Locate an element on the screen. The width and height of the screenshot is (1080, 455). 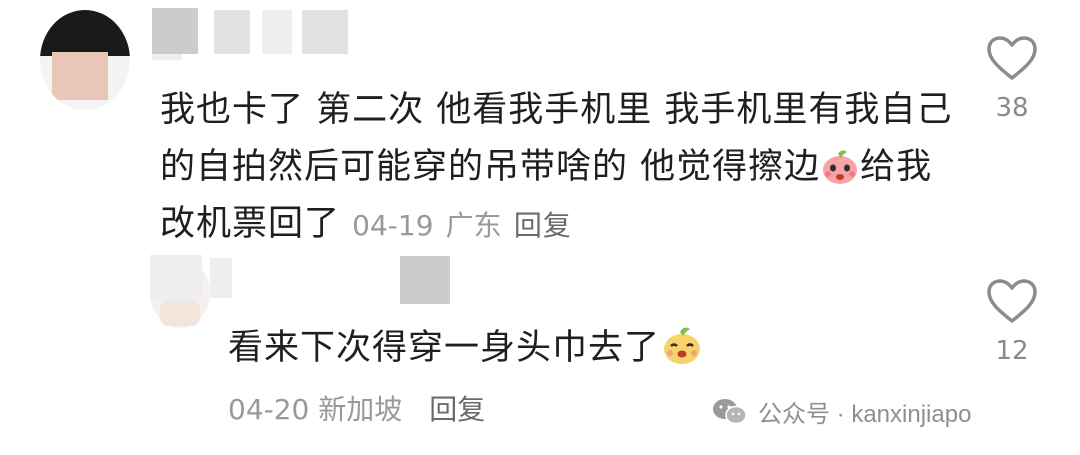
like-count: 12 is located at coordinates (1012, 351).